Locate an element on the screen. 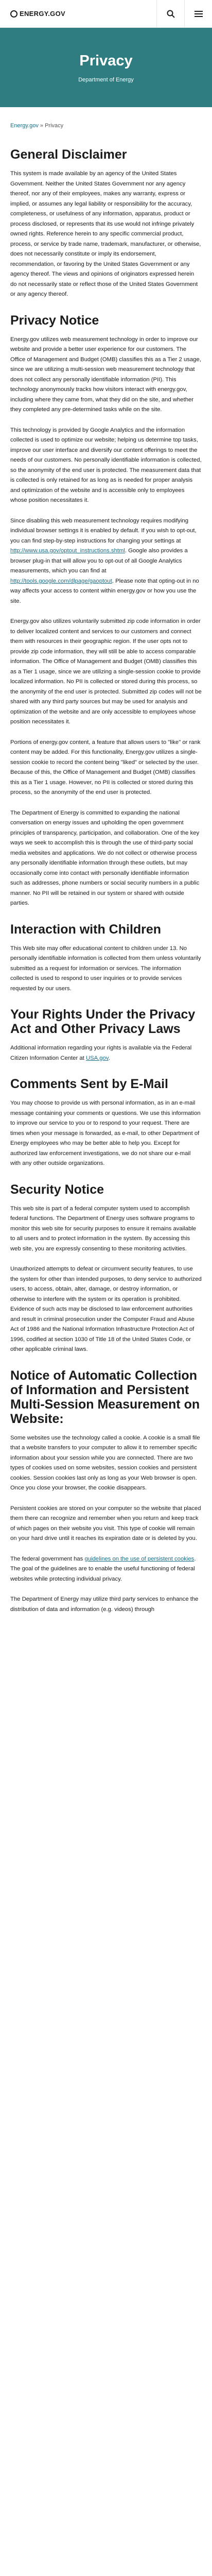 The height and width of the screenshot is (2576, 212). rights-text-b: . is located at coordinates (109, 1058).